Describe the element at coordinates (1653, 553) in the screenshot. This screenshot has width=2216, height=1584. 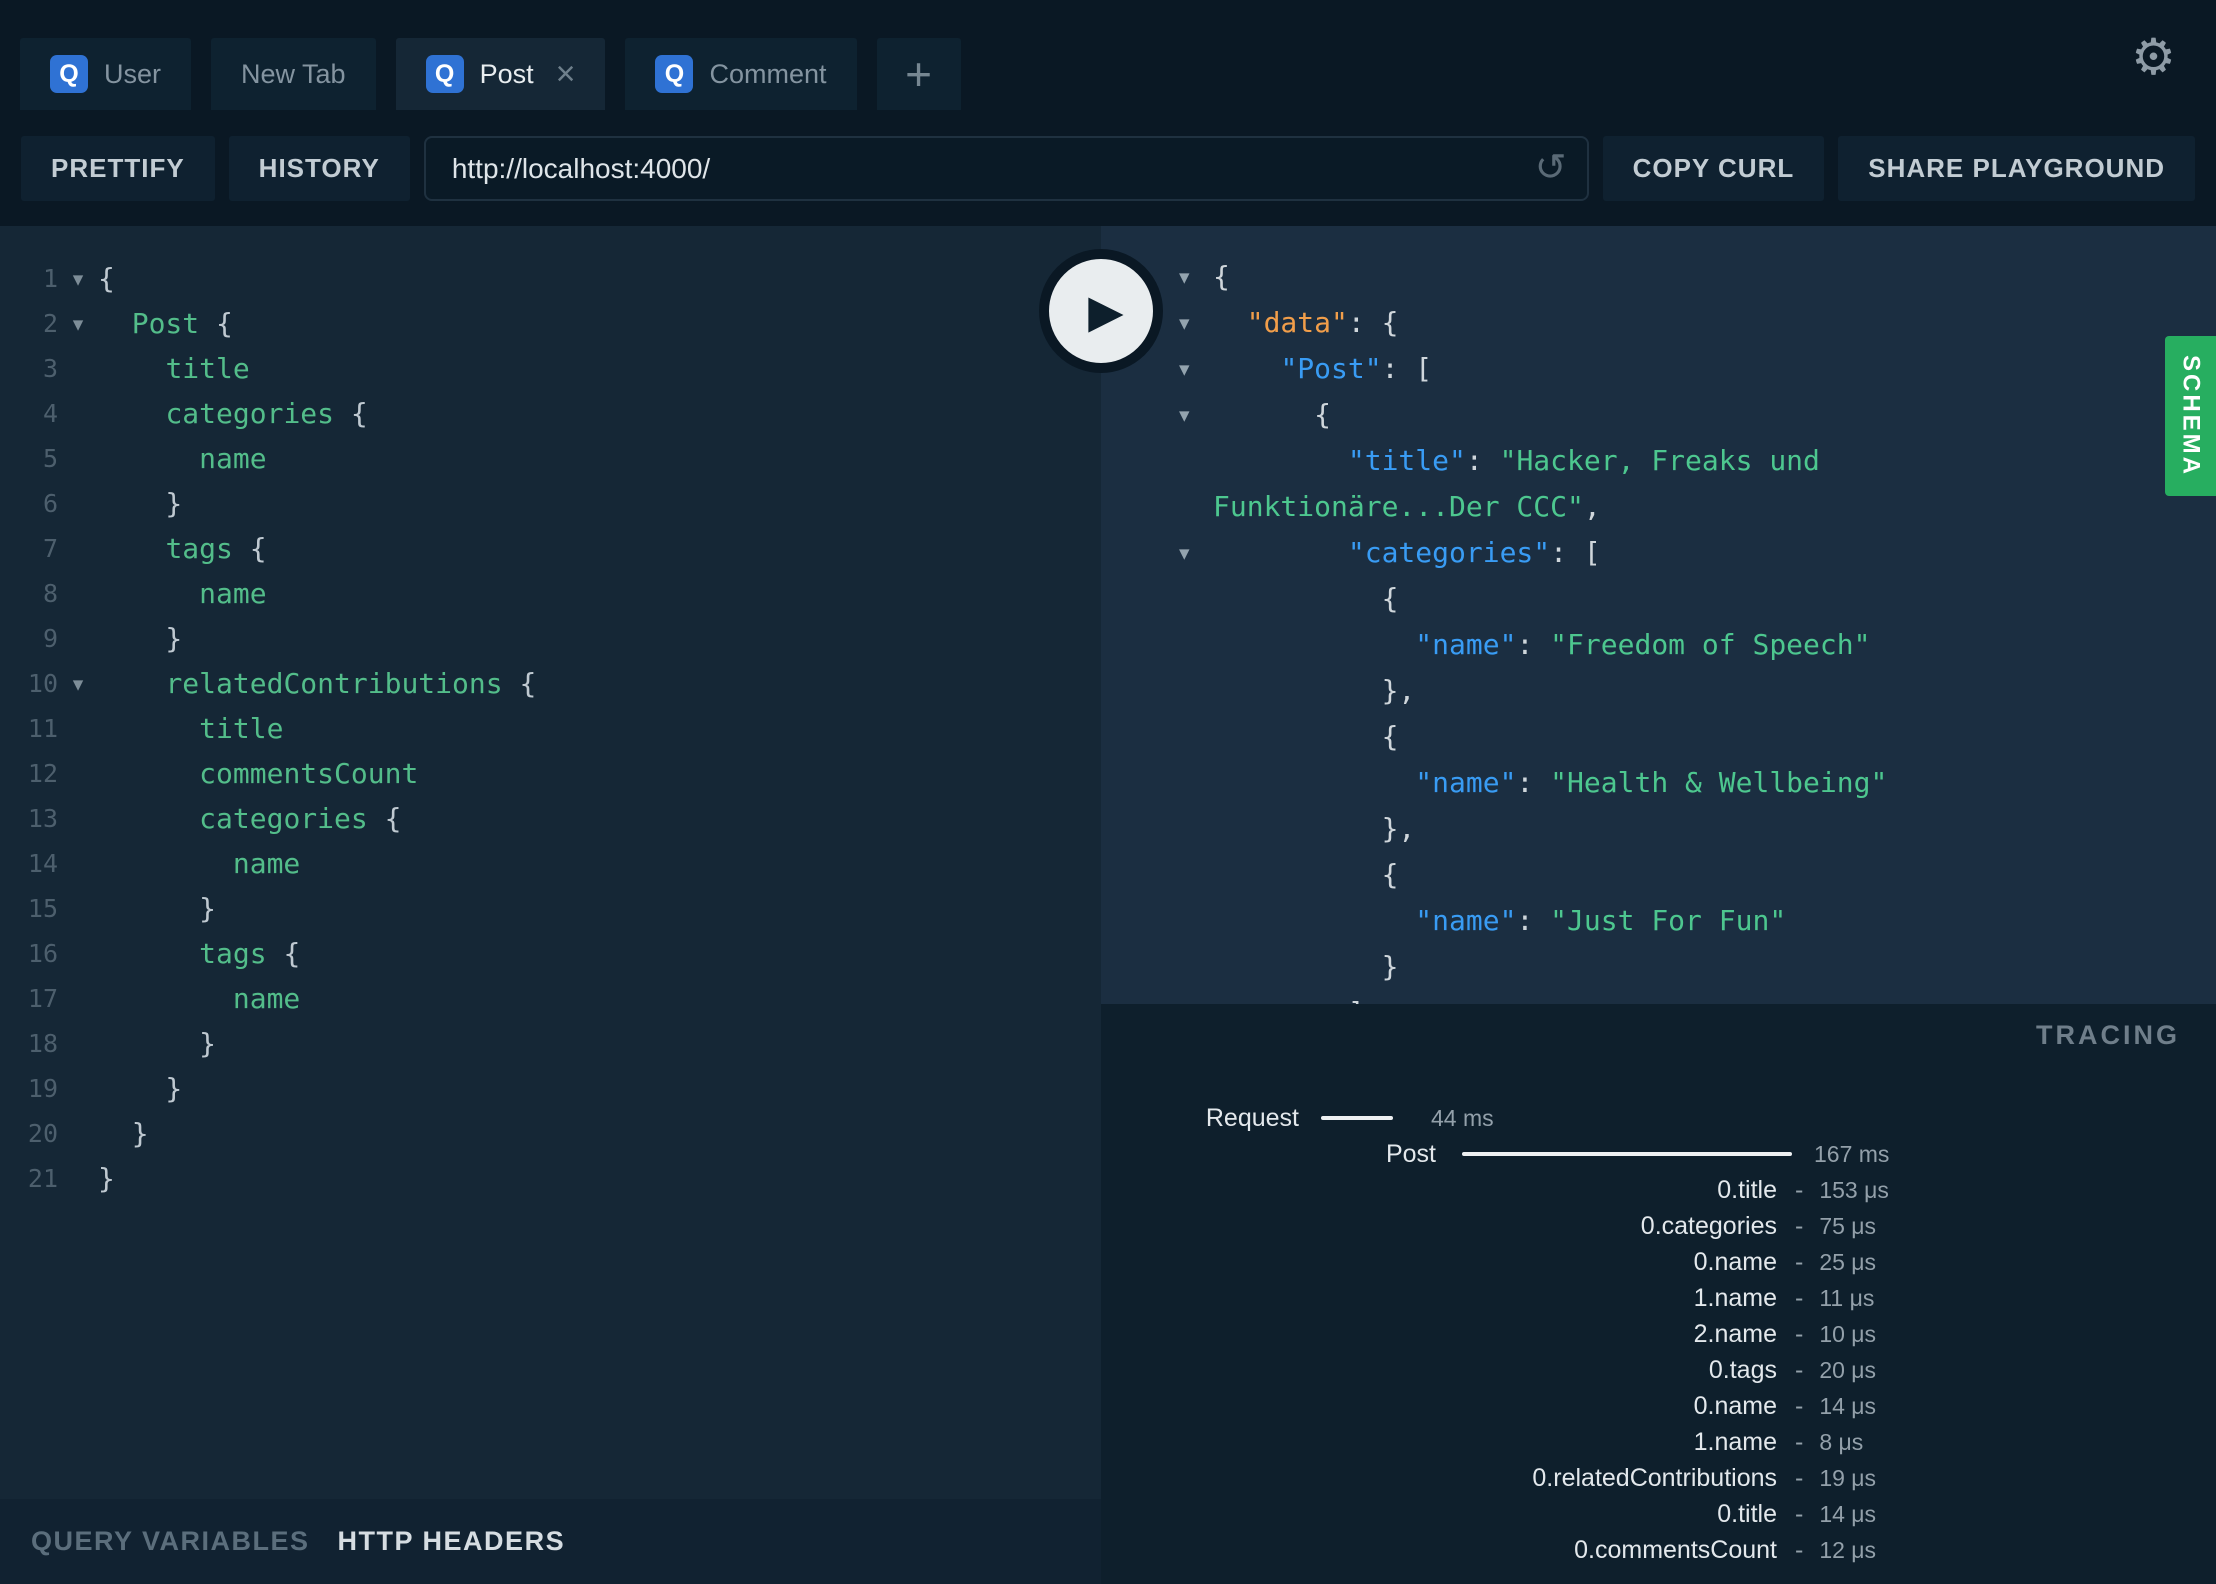
I see `response-text: "categories": [` at that location.